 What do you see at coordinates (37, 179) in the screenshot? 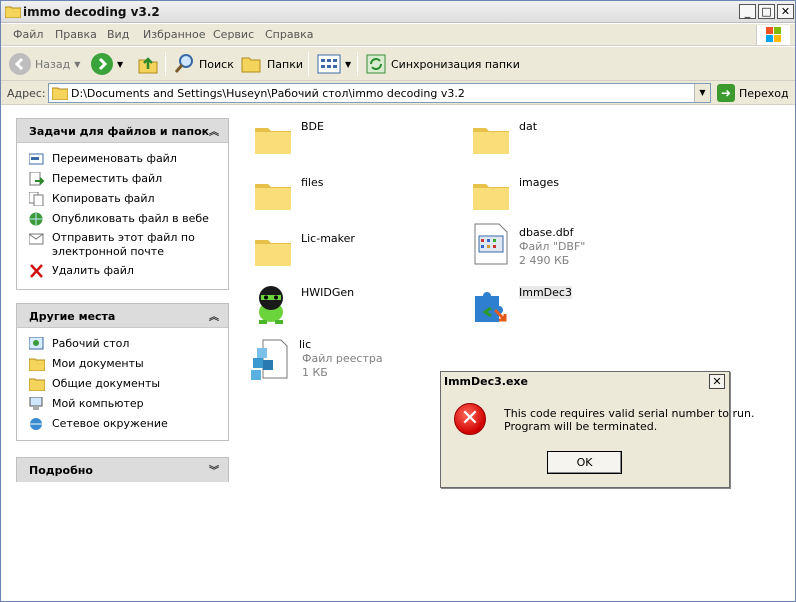
I see `move-icon` at bounding box center [37, 179].